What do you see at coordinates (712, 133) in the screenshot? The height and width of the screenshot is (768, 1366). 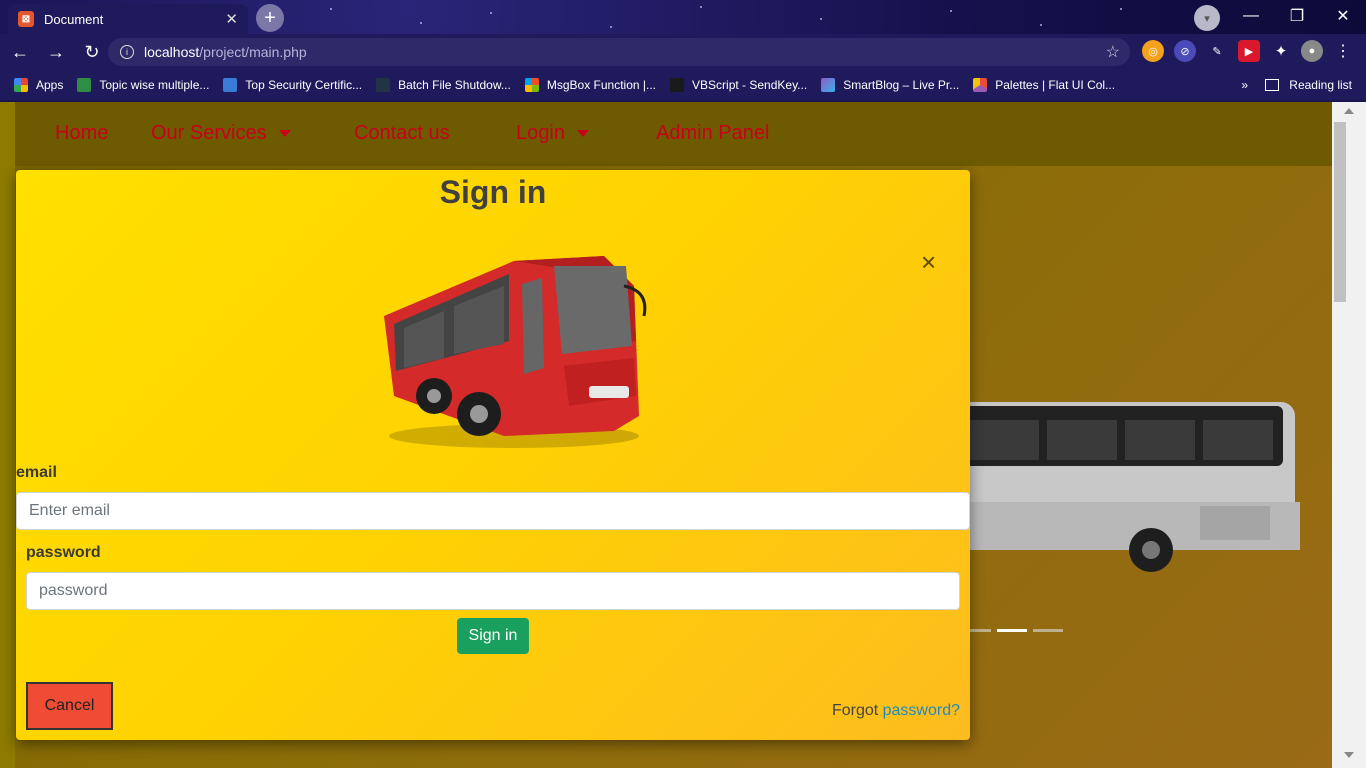 I see `nav-admin-link: Admin Panel` at bounding box center [712, 133].